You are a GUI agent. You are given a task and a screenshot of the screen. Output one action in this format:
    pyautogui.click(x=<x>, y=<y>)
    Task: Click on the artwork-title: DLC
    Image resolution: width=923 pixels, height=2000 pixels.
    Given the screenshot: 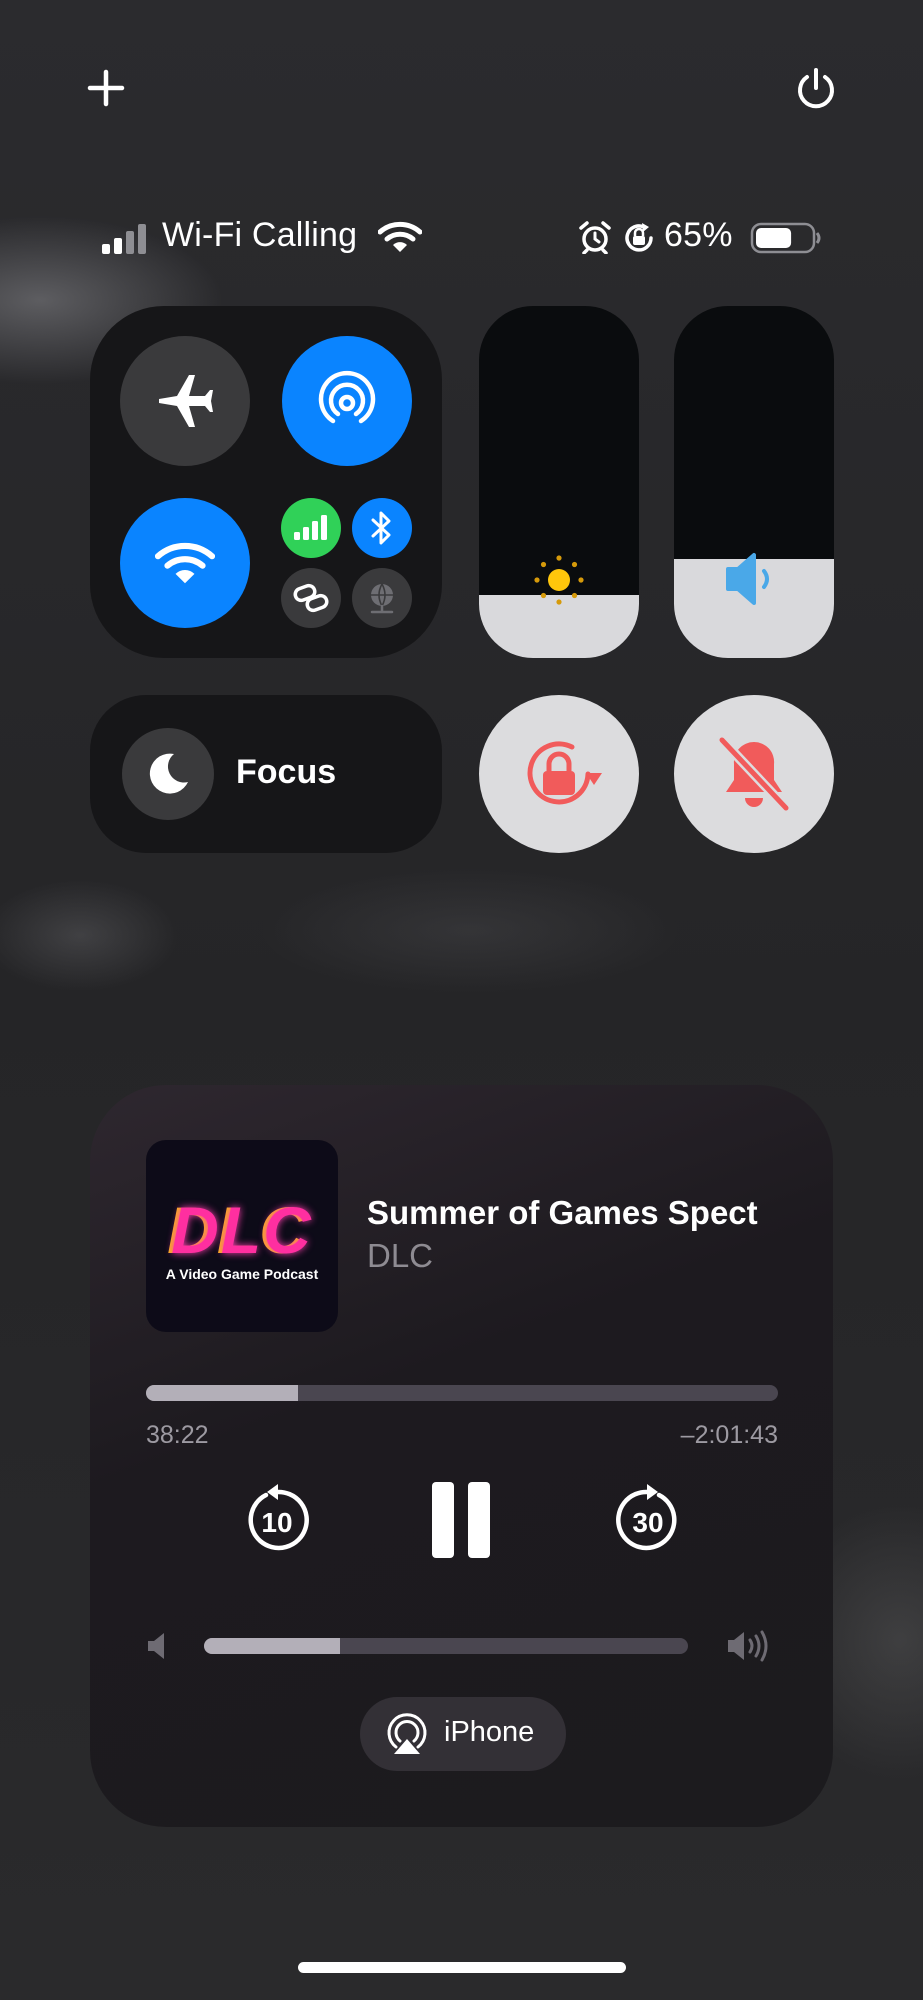 What is the action you would take?
    pyautogui.click(x=242, y=1230)
    